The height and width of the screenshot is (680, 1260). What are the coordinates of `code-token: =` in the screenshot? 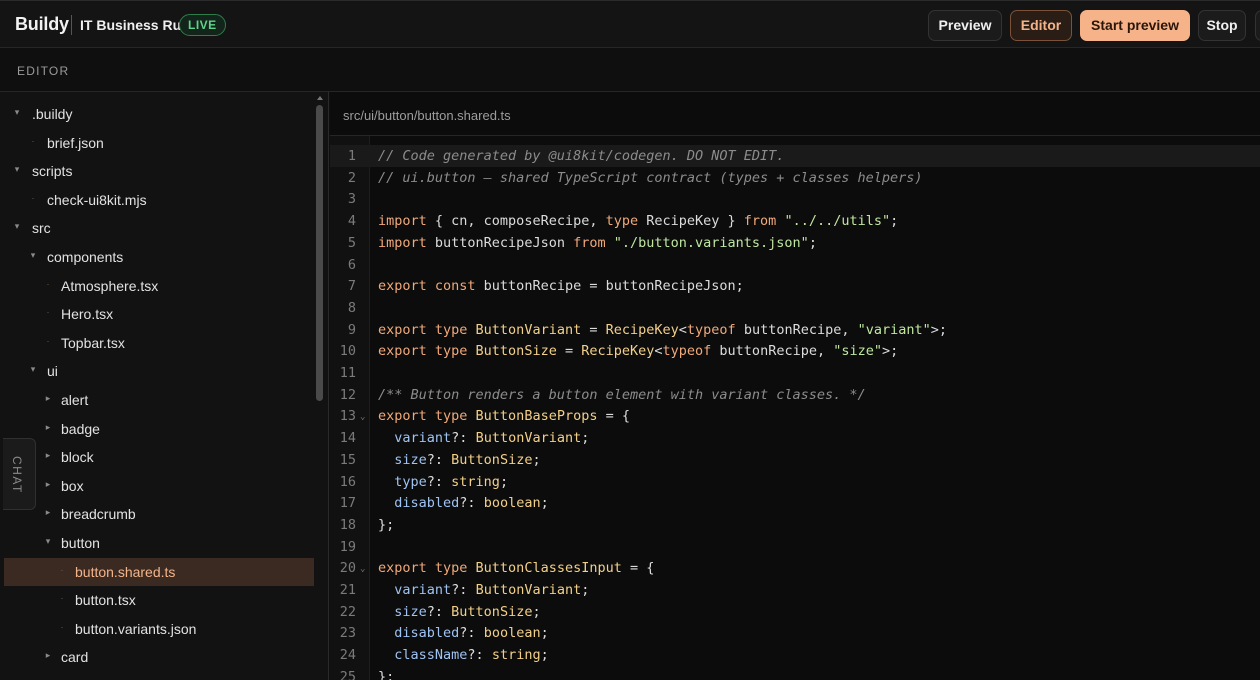 It's located at (593, 329).